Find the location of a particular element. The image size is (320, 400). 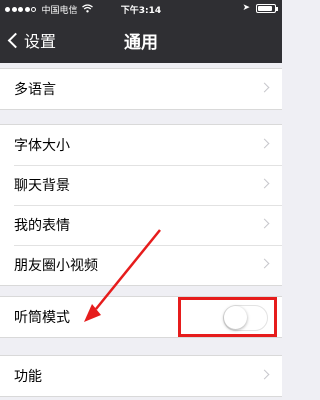

annotation-highlight-box is located at coordinates (227, 317).